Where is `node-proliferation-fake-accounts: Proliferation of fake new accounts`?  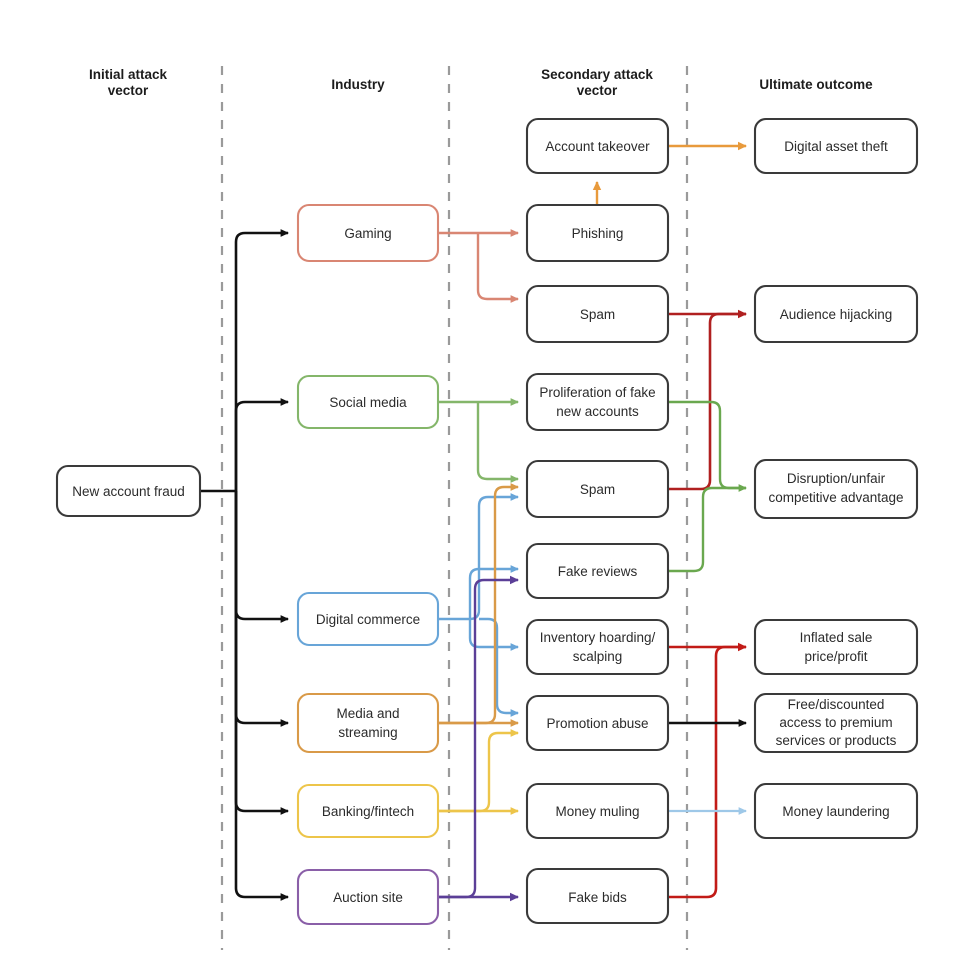
node-proliferation-fake-accounts: Proliferation of fake new accounts is located at coordinates (597, 402).